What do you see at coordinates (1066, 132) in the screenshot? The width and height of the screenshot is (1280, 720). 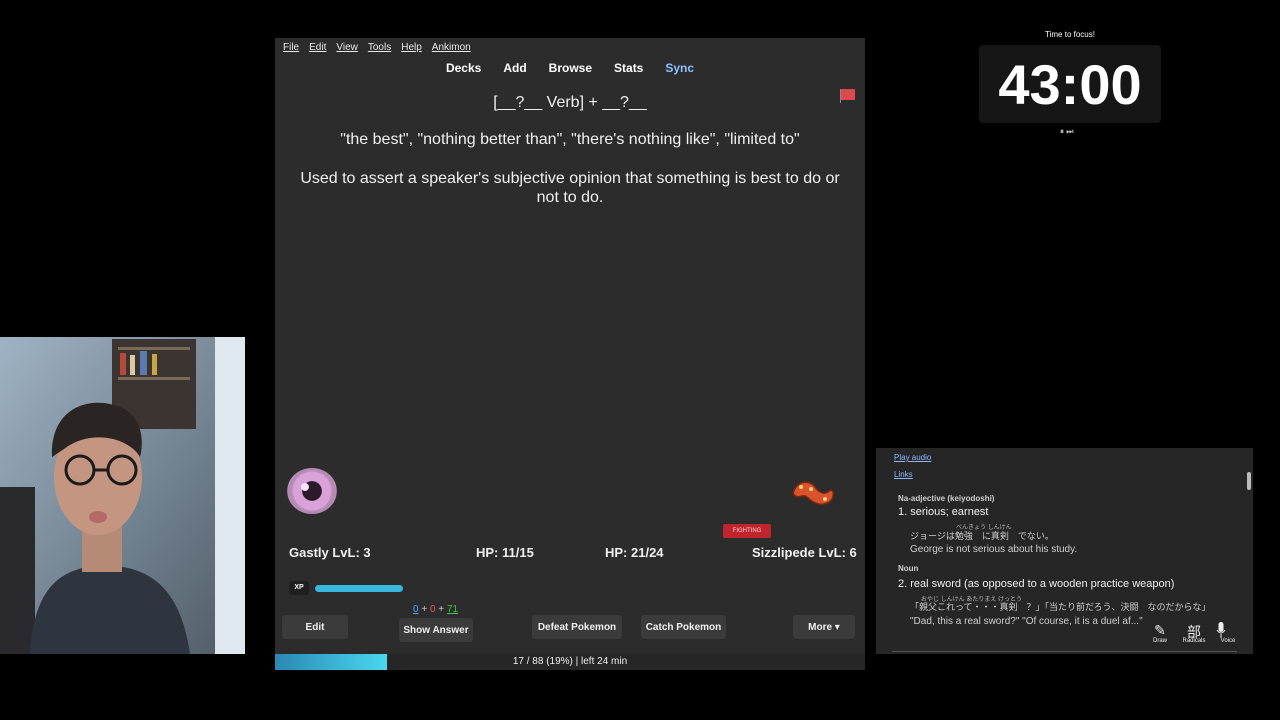 I see `timer-controls-icon: ⏸ ⏭` at bounding box center [1066, 132].